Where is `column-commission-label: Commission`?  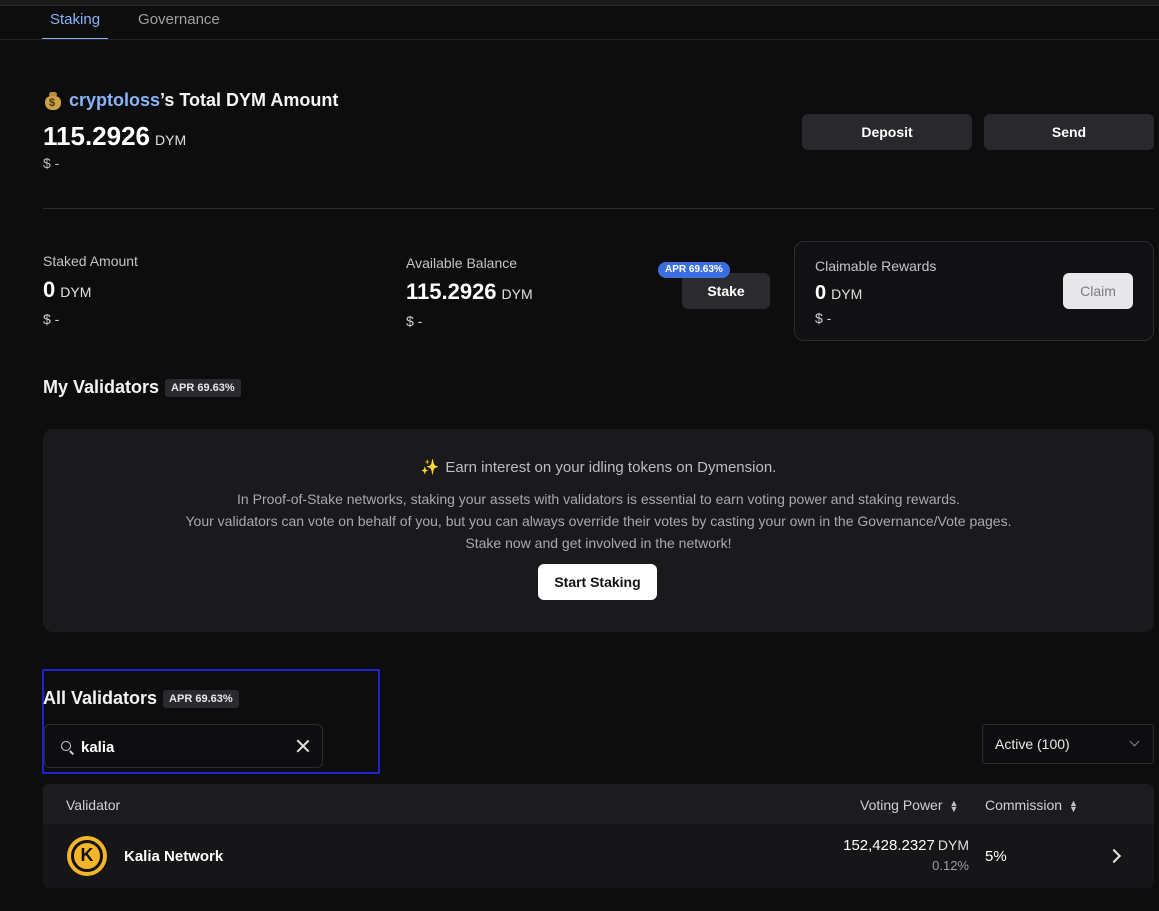 column-commission-label: Commission is located at coordinates (1024, 805).